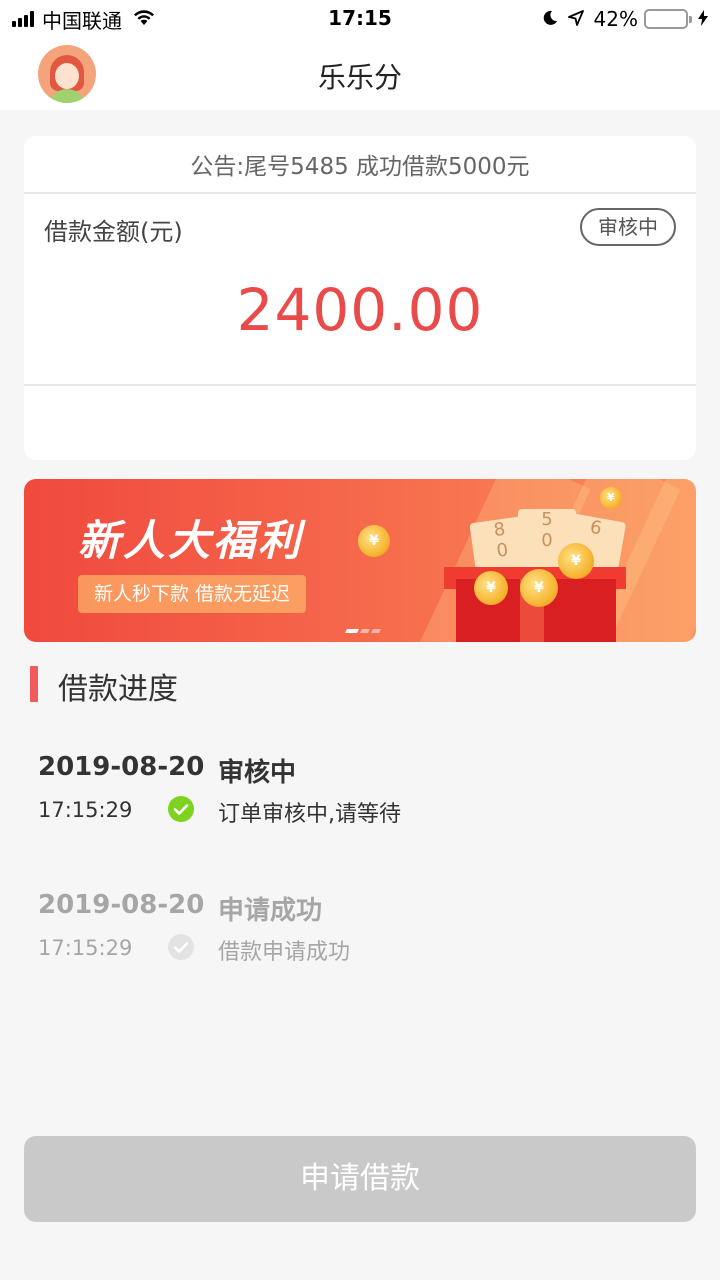  Describe the element at coordinates (615, 19) in the screenshot. I see `battery-percent: 42%` at that location.